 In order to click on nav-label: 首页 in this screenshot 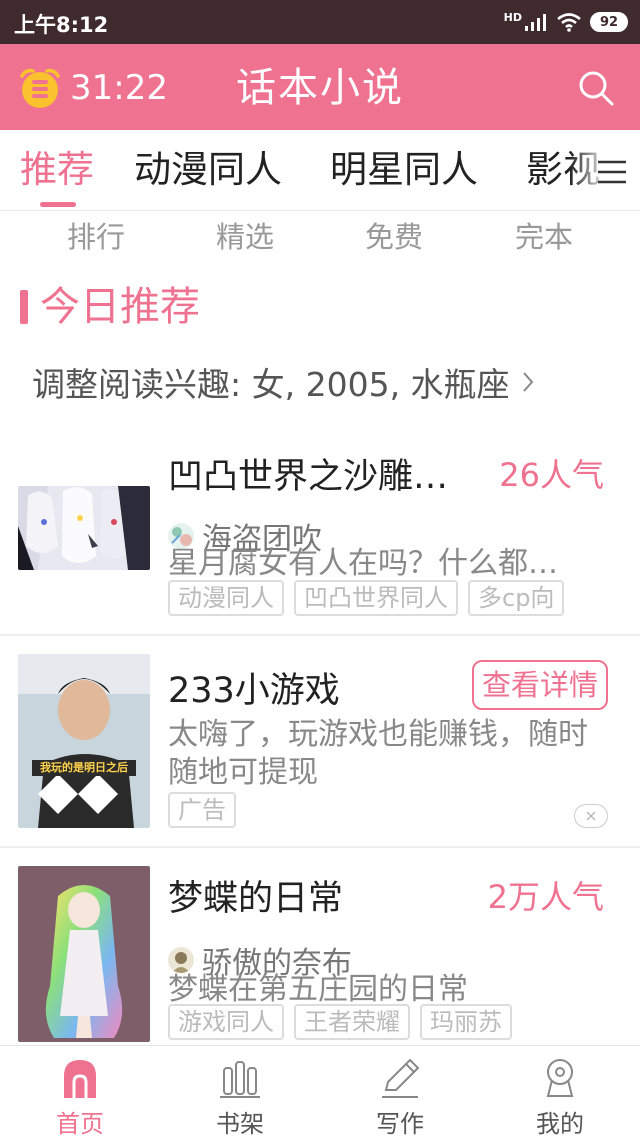, I will do `click(80, 1124)`.